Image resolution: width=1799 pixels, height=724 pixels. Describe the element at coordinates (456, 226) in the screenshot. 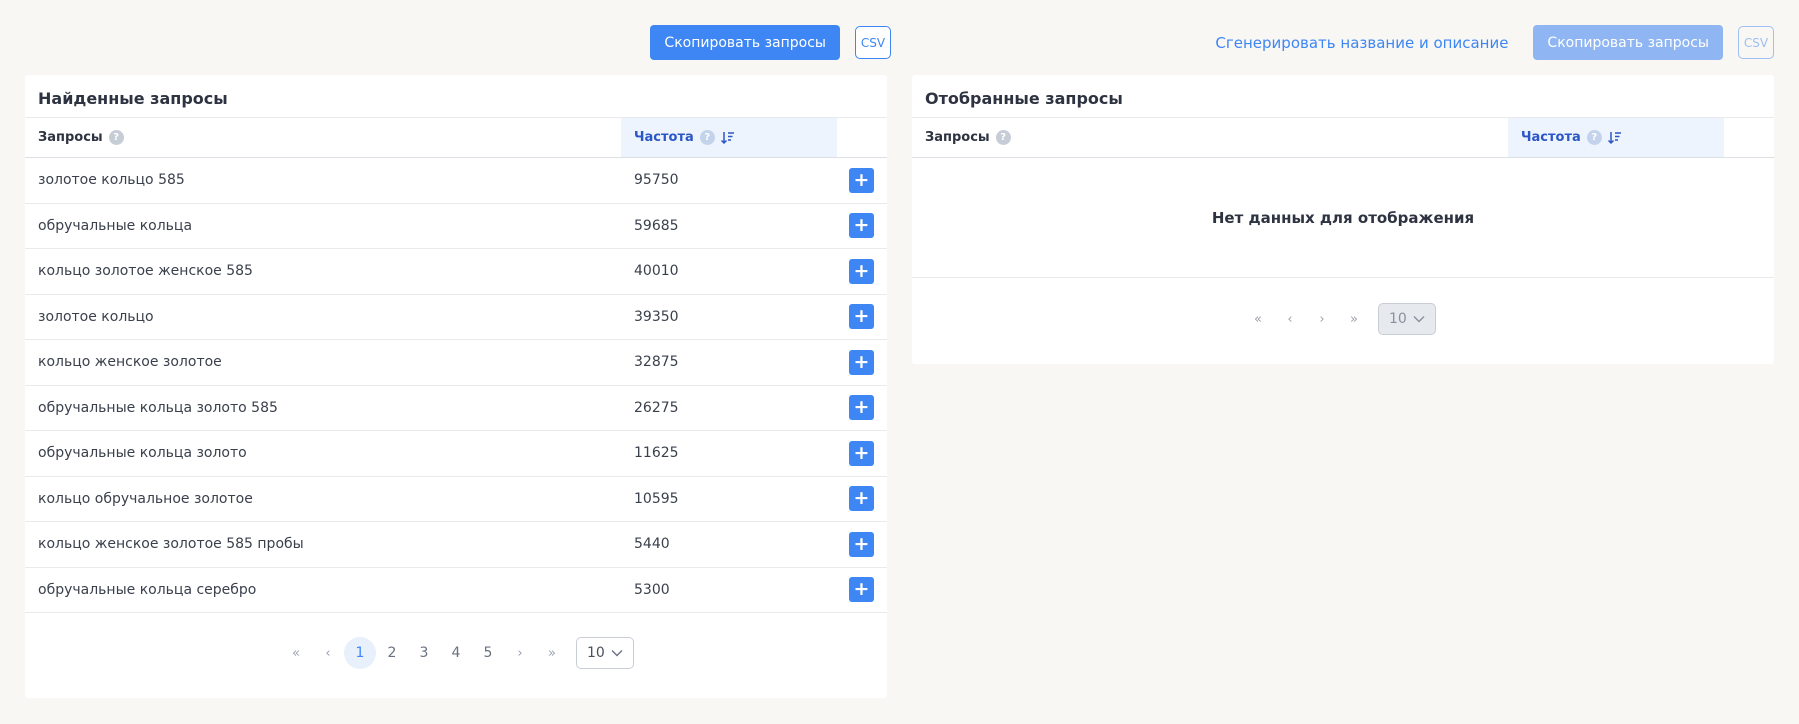

I see `table-row: обручальные кольца 59685 +` at that location.